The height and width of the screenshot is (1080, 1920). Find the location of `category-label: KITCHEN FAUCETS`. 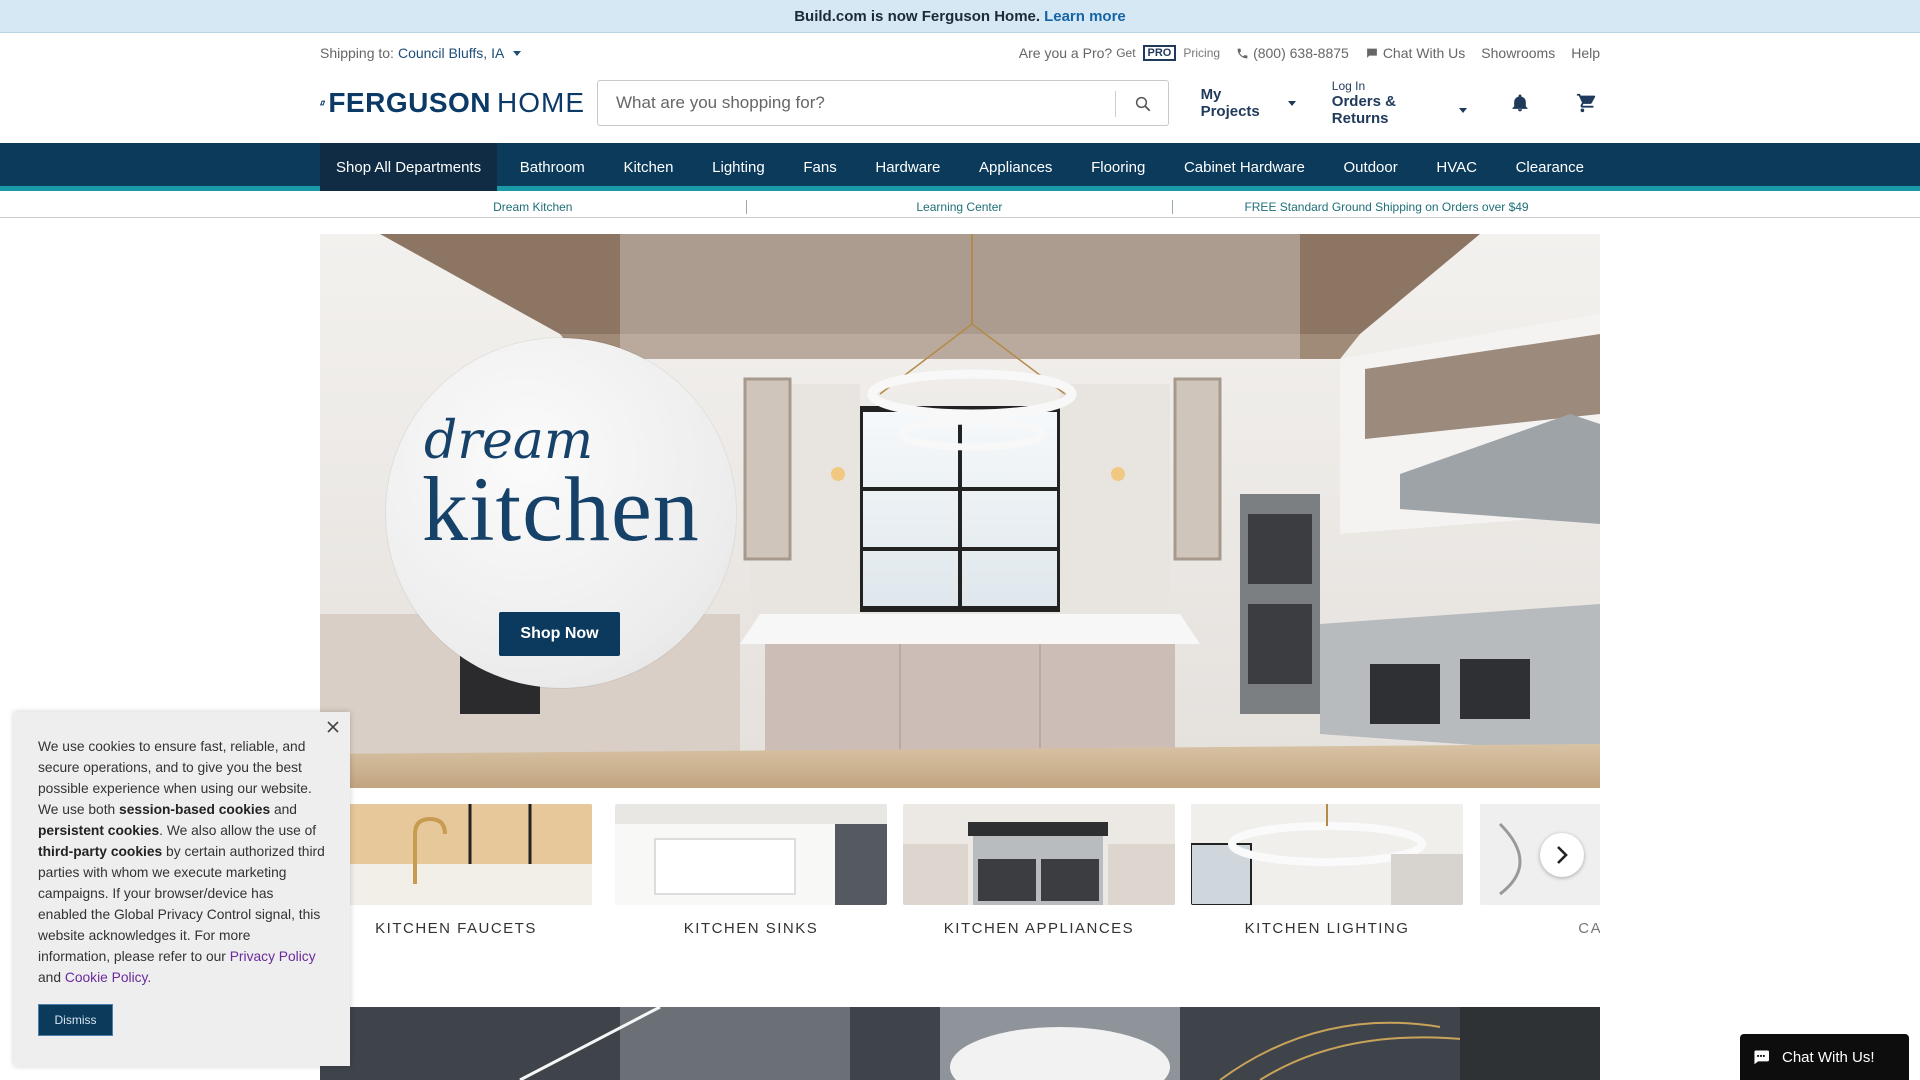

category-label: KITCHEN FAUCETS is located at coordinates (456, 927).